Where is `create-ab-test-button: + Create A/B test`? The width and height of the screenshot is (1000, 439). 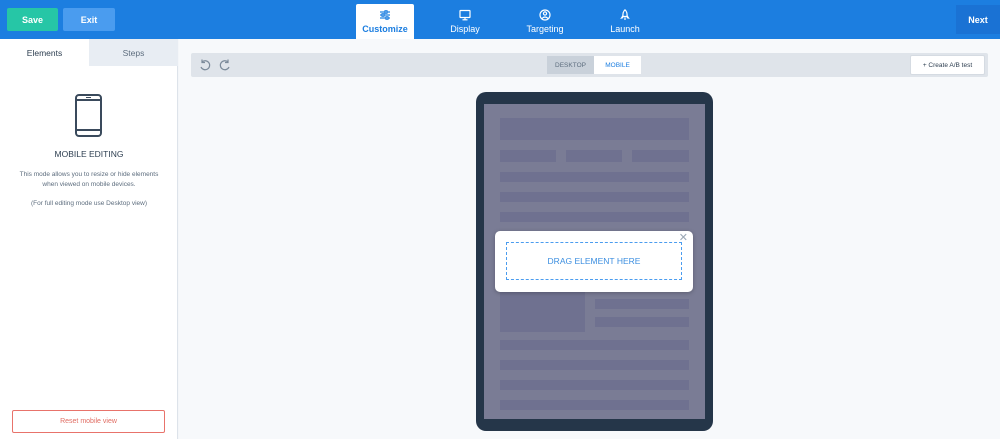
create-ab-test-button: + Create A/B test is located at coordinates (947, 65).